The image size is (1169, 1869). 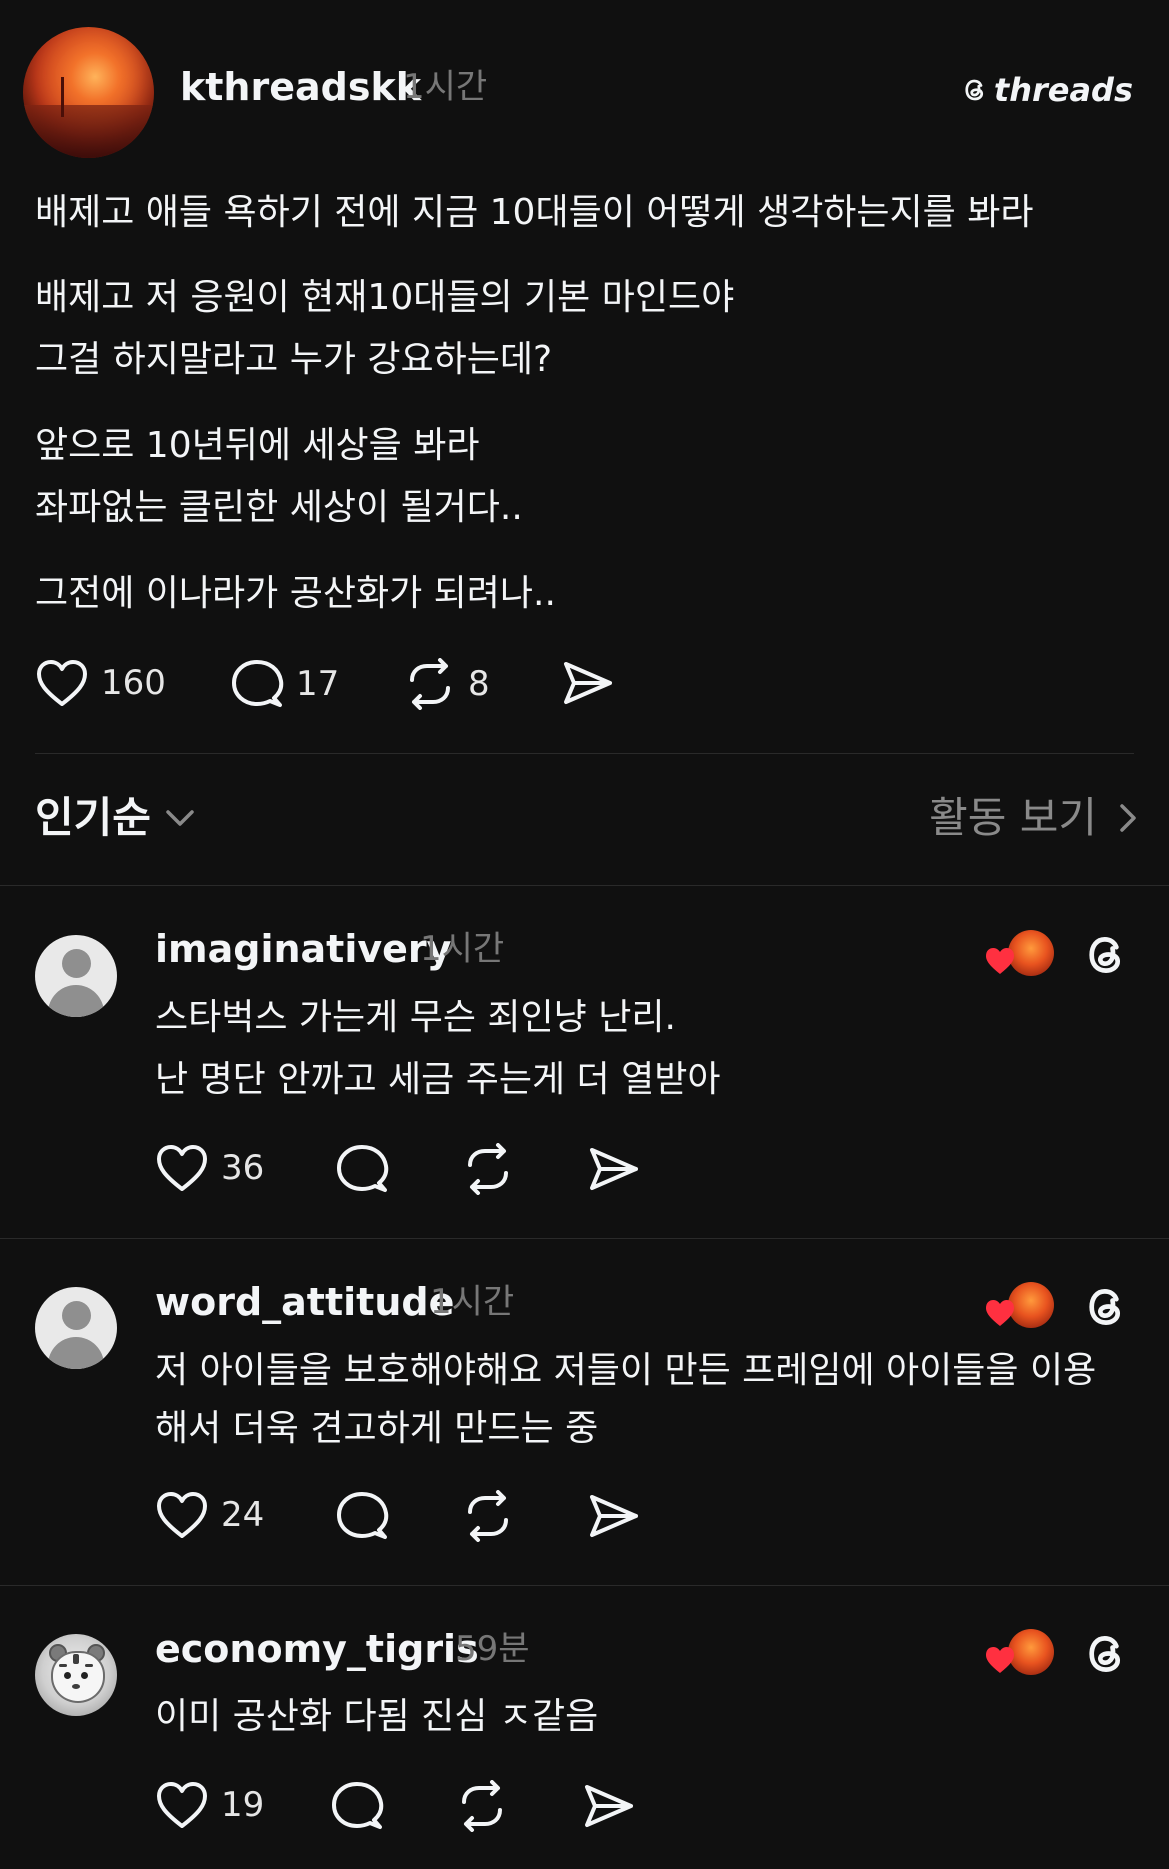 What do you see at coordinates (385, 297) in the screenshot?
I see `post-paragraph-2-line-1: 배제고 저 응원이 현재10대들의 기본 마인드야` at bounding box center [385, 297].